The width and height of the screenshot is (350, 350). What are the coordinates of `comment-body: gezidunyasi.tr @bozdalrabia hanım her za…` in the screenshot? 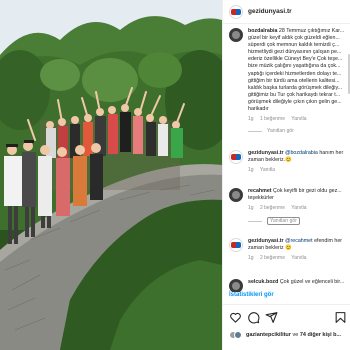 It's located at (299, 157).